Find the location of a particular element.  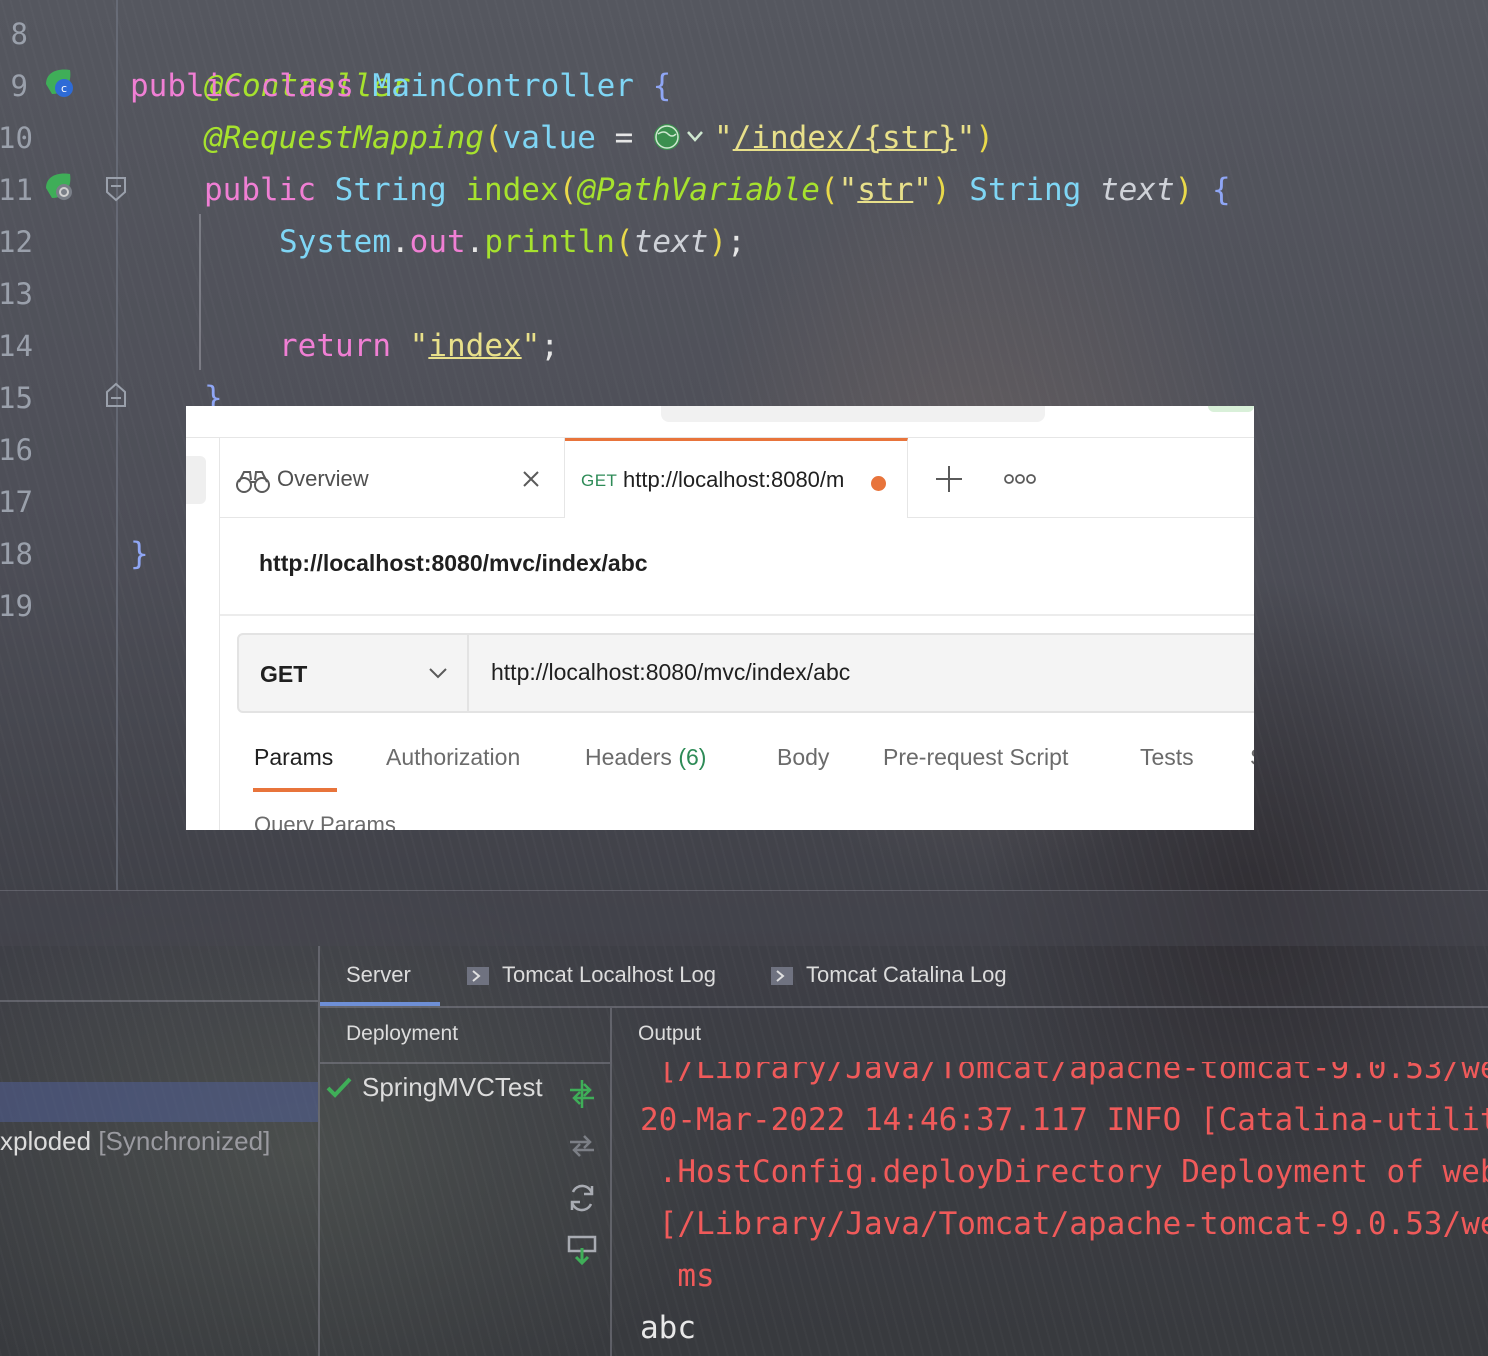

stdout-line: abc is located at coordinates (668, 1328).